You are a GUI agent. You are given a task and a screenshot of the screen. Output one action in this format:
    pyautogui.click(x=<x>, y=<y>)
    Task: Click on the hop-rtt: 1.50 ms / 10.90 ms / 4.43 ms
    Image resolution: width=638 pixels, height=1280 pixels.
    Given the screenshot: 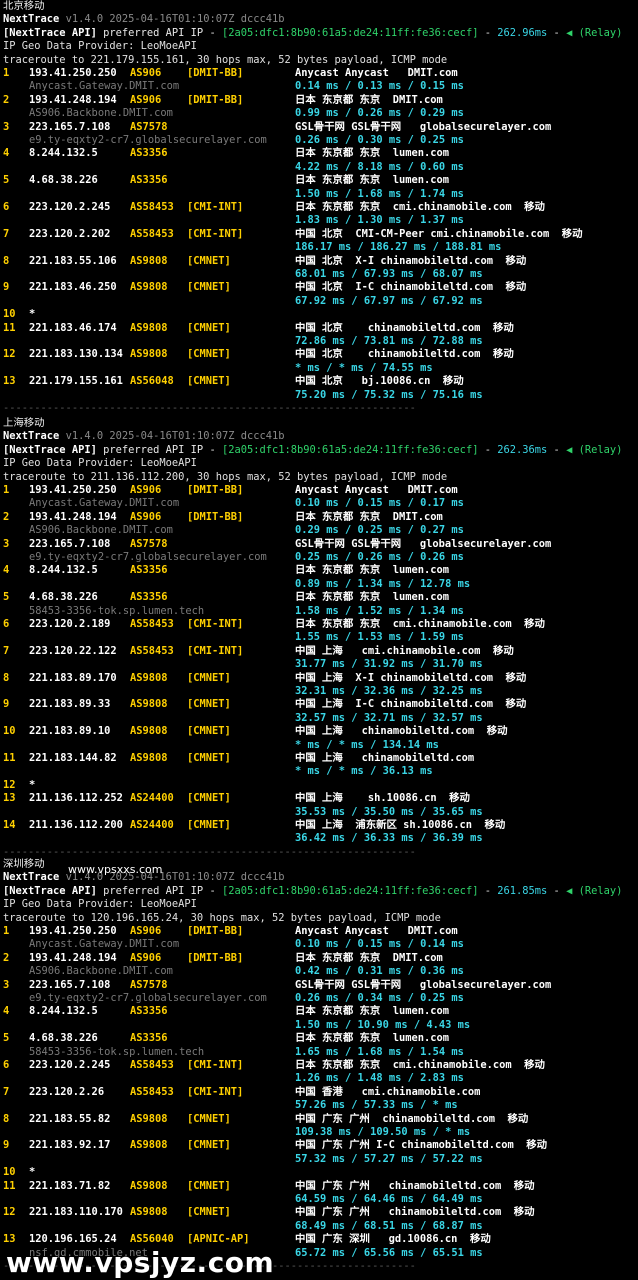 What is the action you would take?
    pyautogui.click(x=383, y=1024)
    